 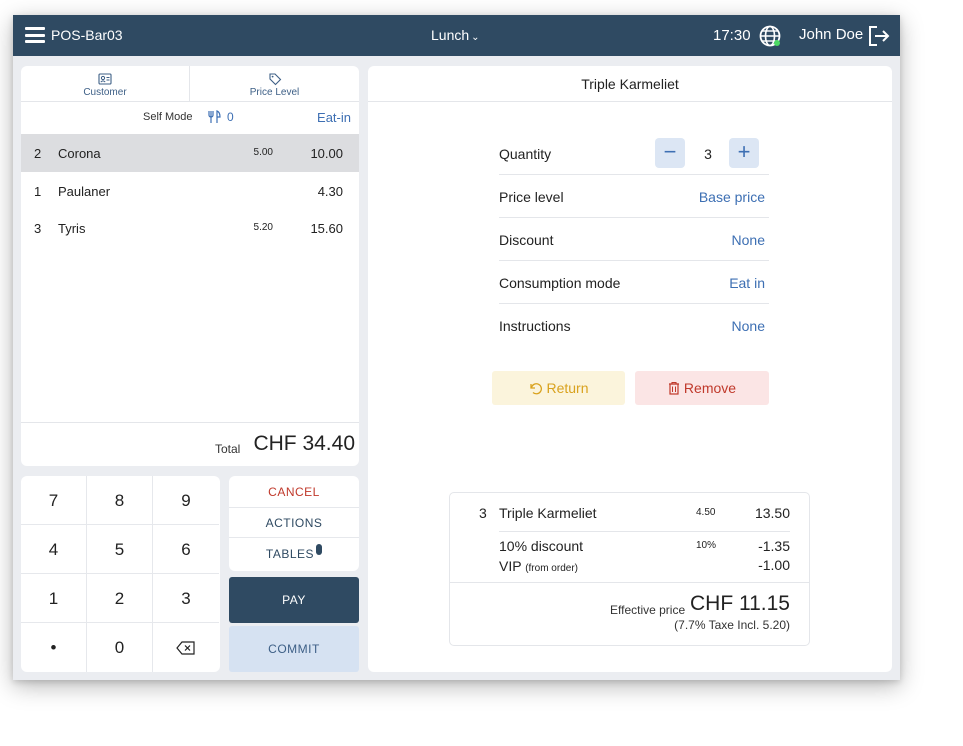 I want to click on tab-price-level-label: Price Level, so click(x=274, y=92).